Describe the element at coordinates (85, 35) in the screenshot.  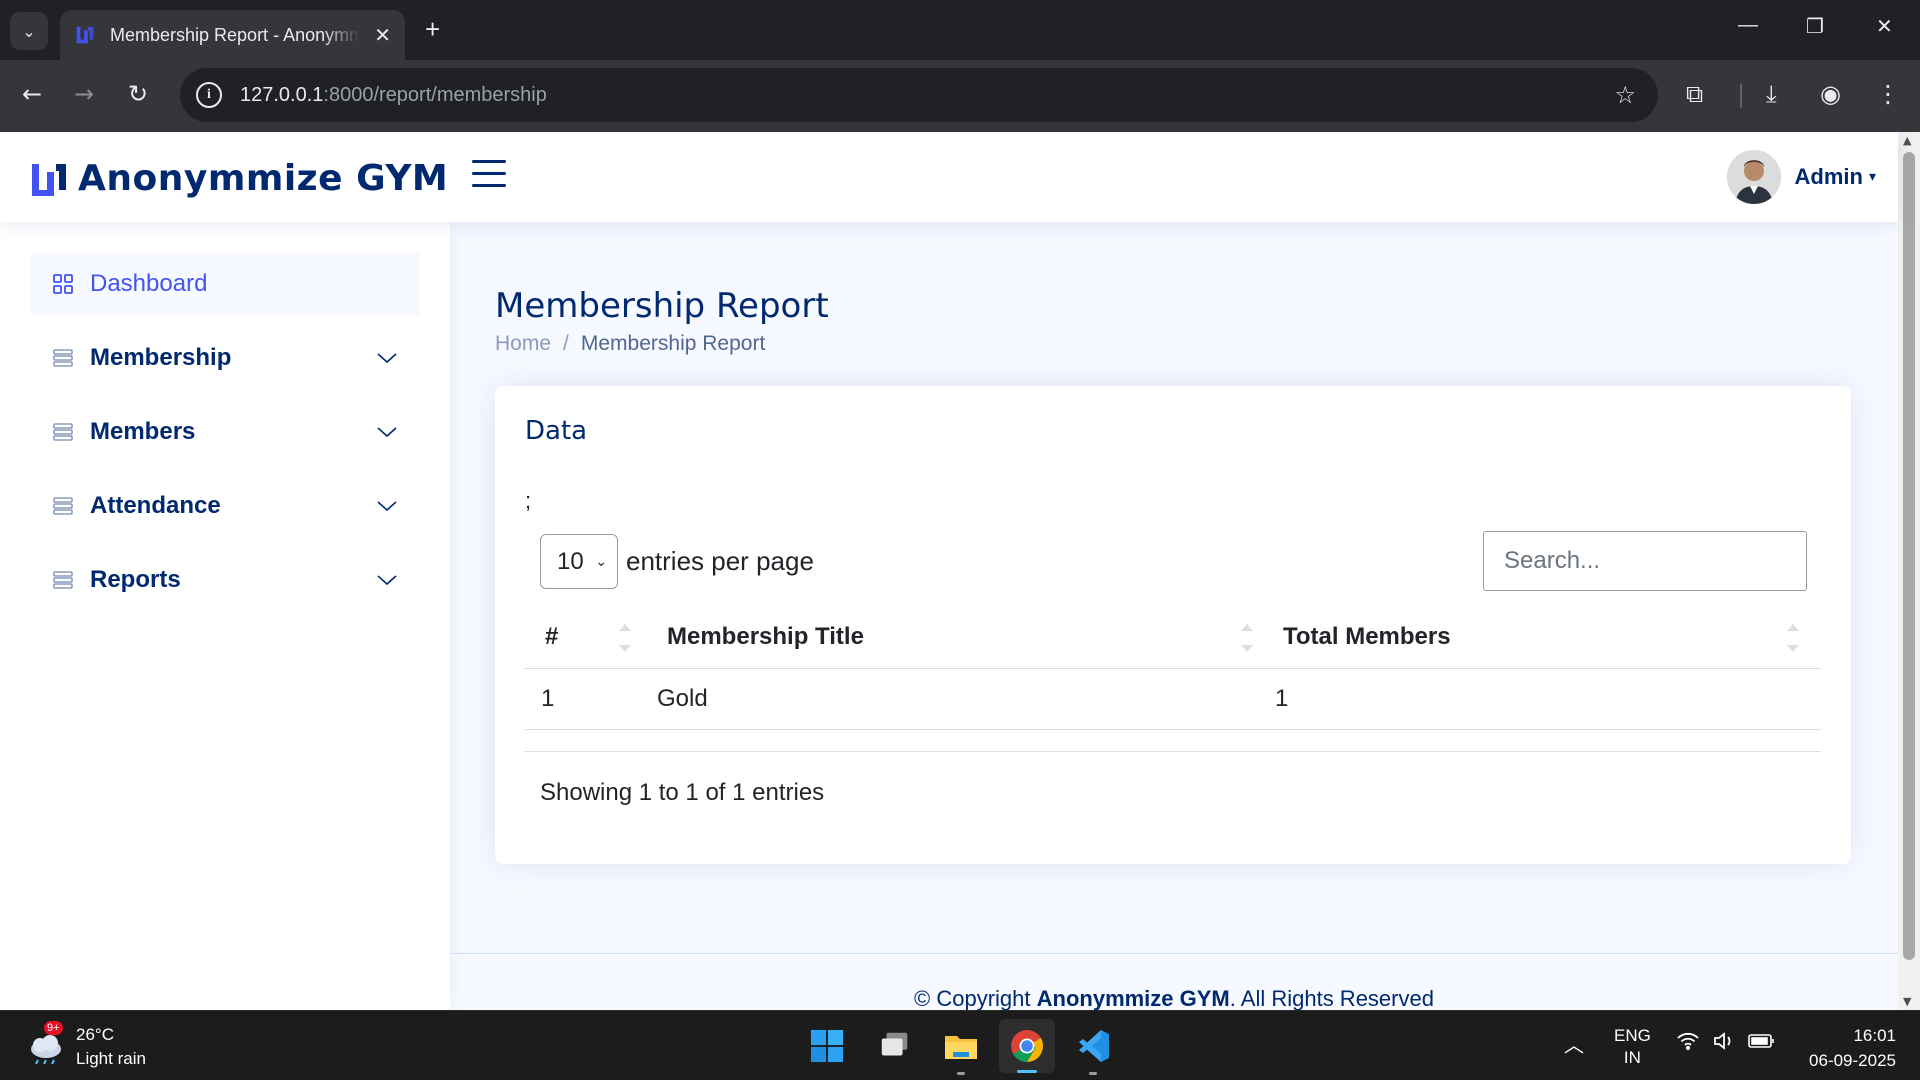
I see `site-logo-icon` at that location.